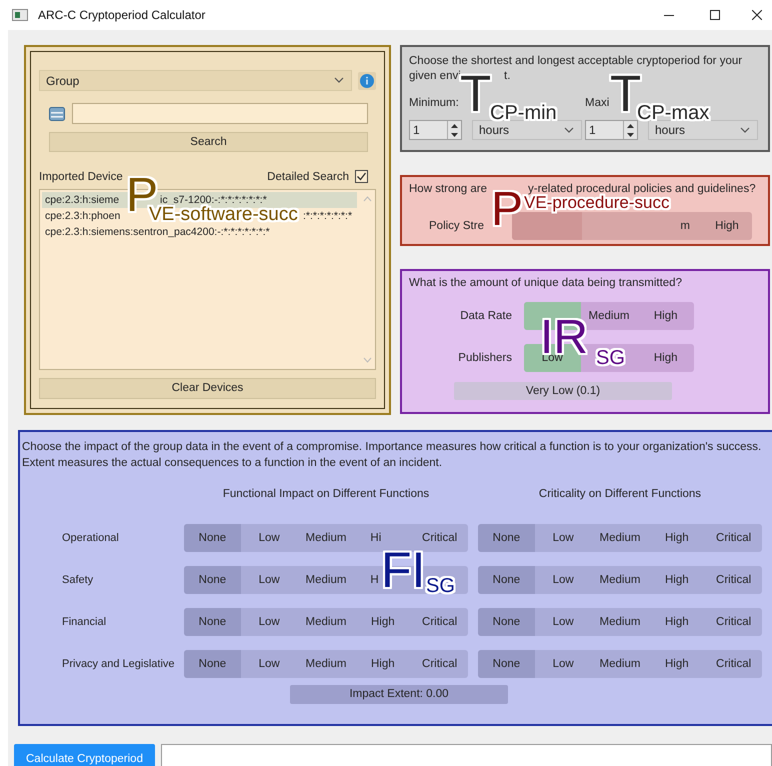 The height and width of the screenshot is (766, 772). Describe the element at coordinates (448, 189) in the screenshot. I see `prompt-text: How strong are` at that location.